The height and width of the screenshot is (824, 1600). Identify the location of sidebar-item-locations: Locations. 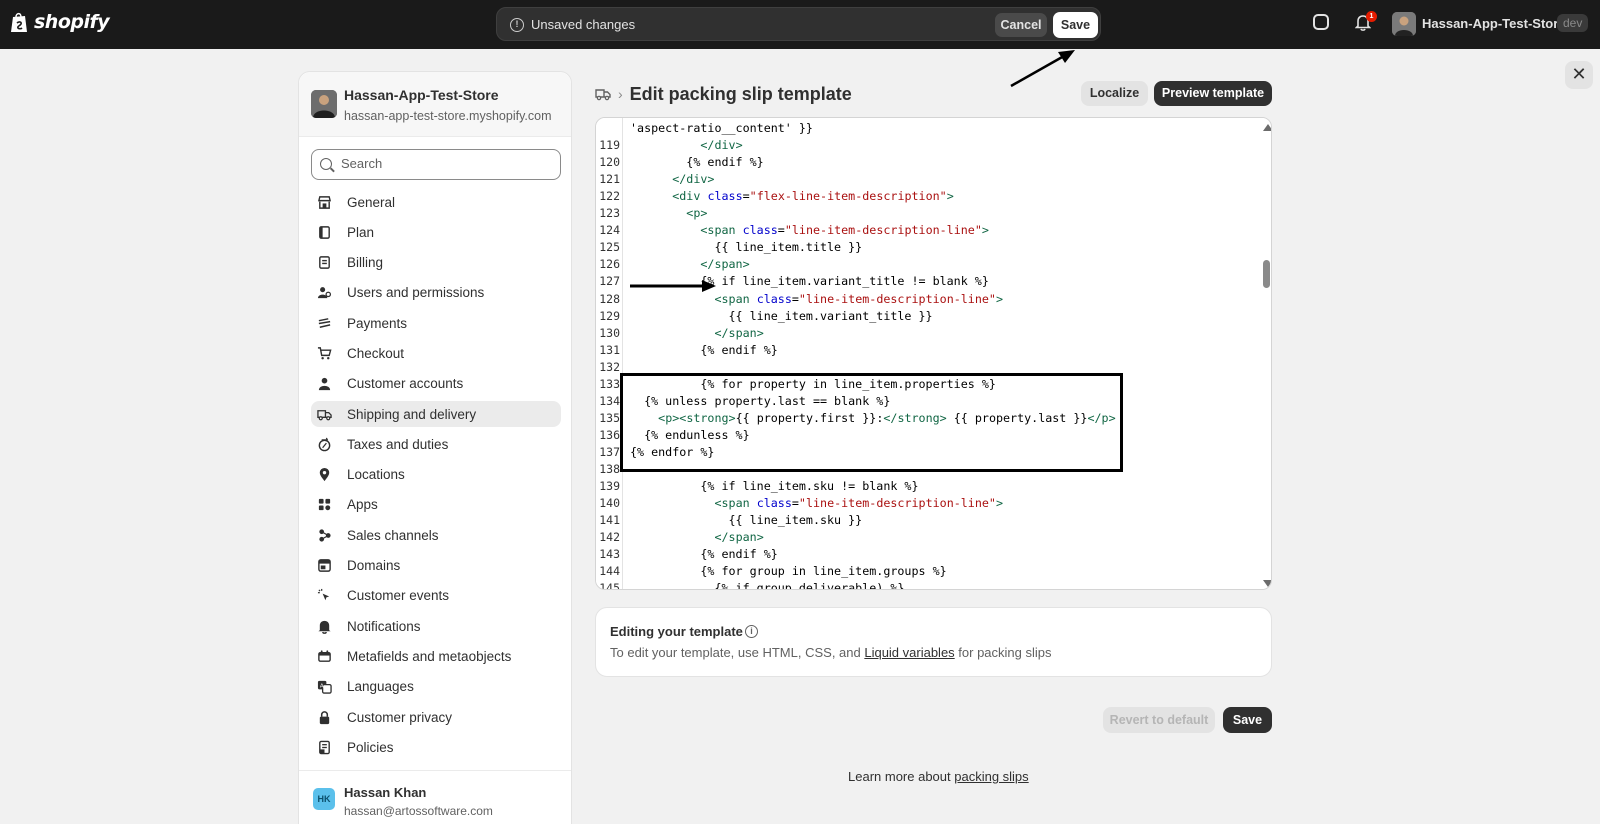
(436, 475).